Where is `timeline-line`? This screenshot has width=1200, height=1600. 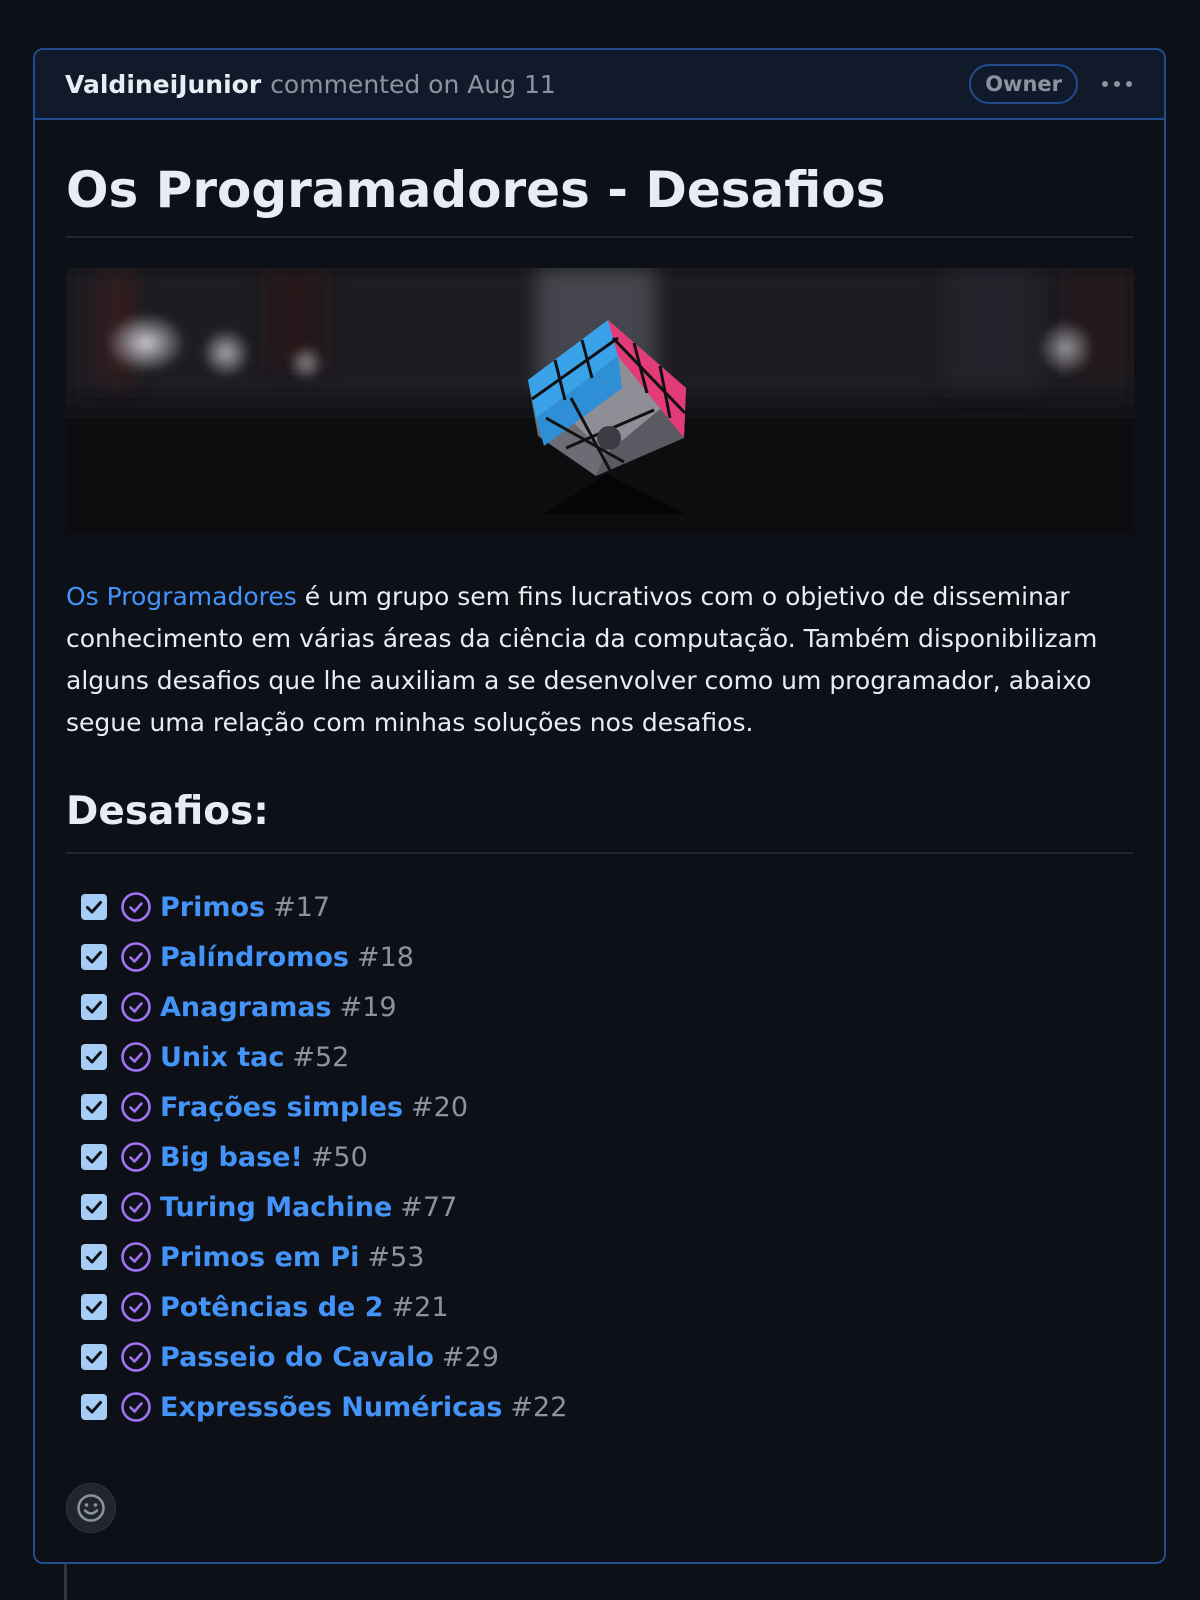 timeline-line is located at coordinates (65, 1580).